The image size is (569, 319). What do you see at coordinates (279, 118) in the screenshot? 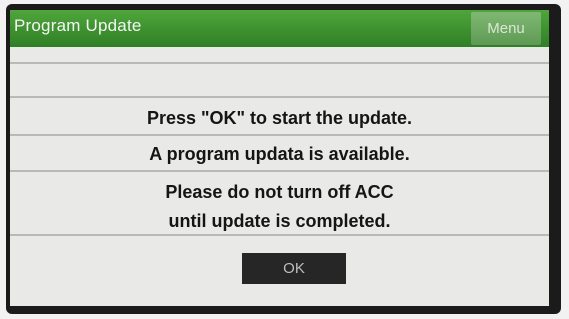
I see `instruction-text: Press "OK" to start the update.` at bounding box center [279, 118].